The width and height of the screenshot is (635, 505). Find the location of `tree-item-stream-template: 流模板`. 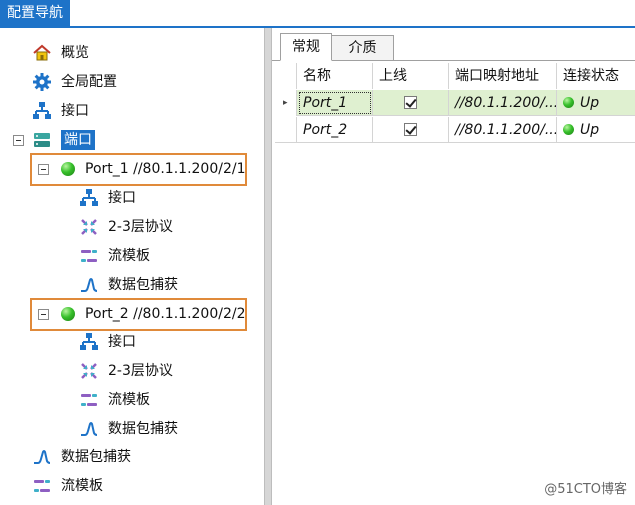

tree-item-stream-template: 流模板 is located at coordinates (67, 486).